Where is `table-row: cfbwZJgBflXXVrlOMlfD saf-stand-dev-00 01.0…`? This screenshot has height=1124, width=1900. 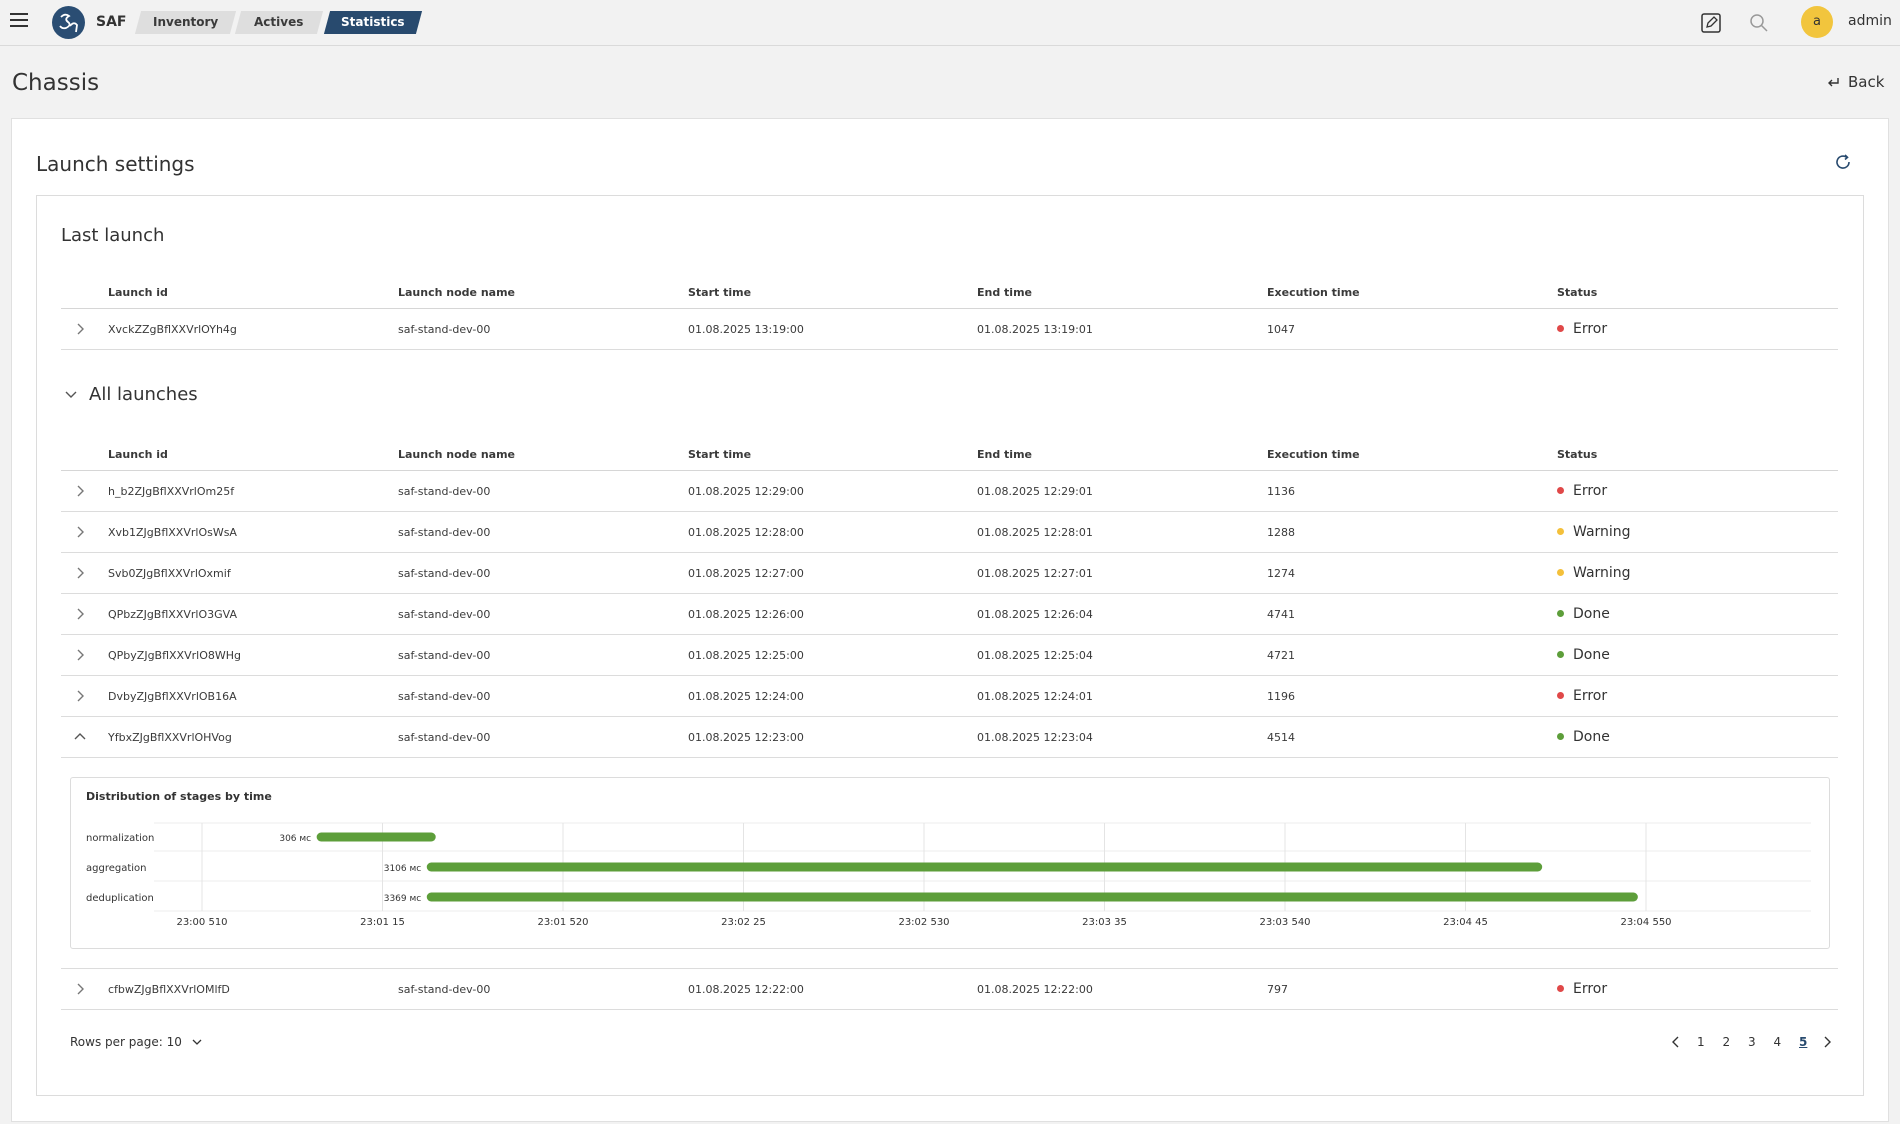
table-row: cfbwZJgBflXXVrlOMlfD saf-stand-dev-00 01.0… is located at coordinates (949, 989).